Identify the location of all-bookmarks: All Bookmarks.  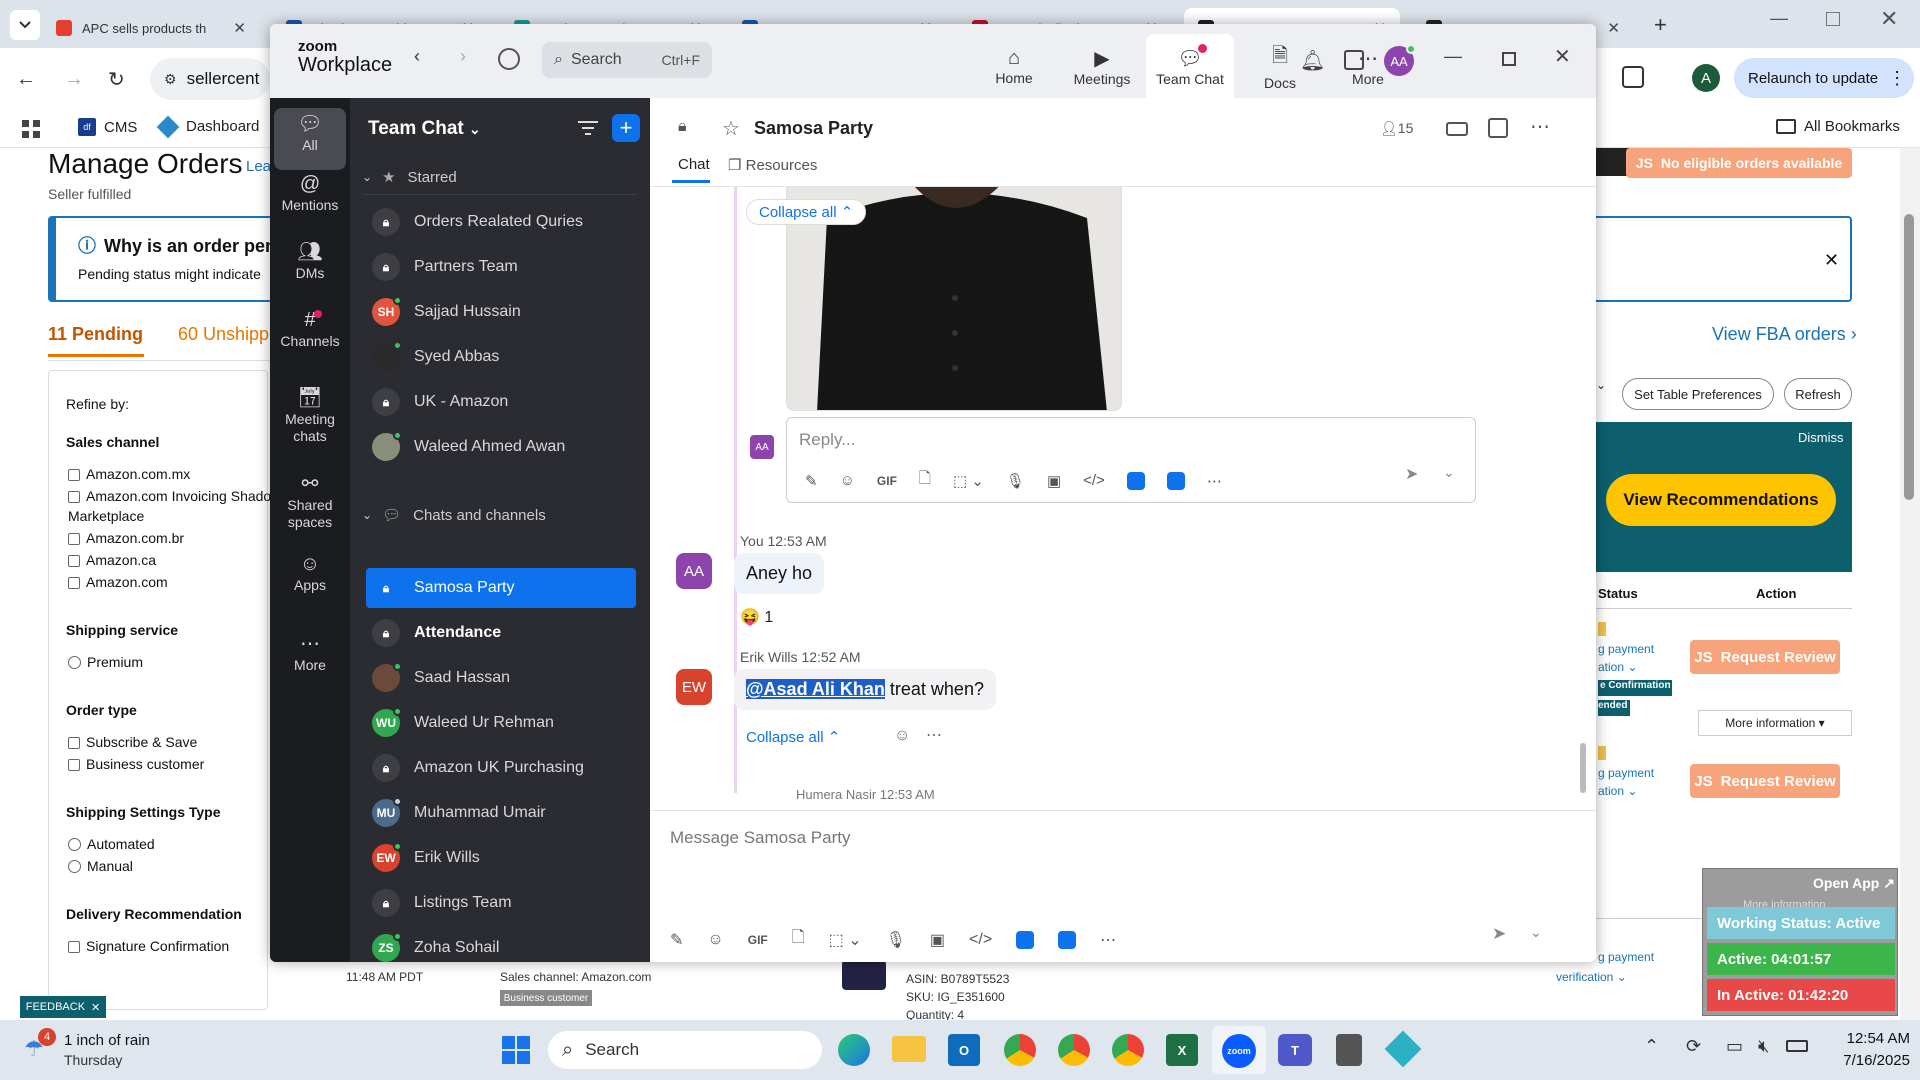
(1838, 126).